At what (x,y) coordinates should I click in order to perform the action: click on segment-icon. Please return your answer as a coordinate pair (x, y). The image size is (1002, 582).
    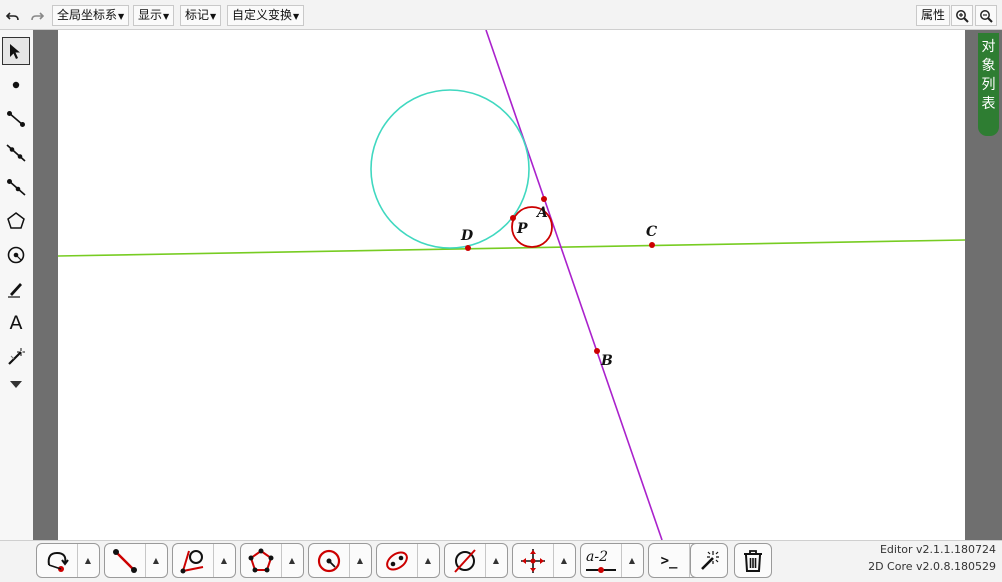
    Looking at the image, I should click on (16, 119).